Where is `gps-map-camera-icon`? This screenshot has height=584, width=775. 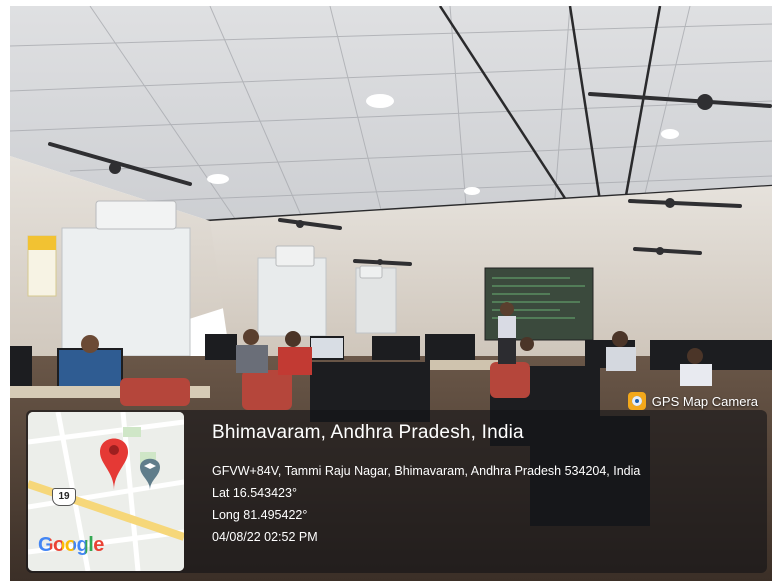 gps-map-camera-icon is located at coordinates (636, 401).